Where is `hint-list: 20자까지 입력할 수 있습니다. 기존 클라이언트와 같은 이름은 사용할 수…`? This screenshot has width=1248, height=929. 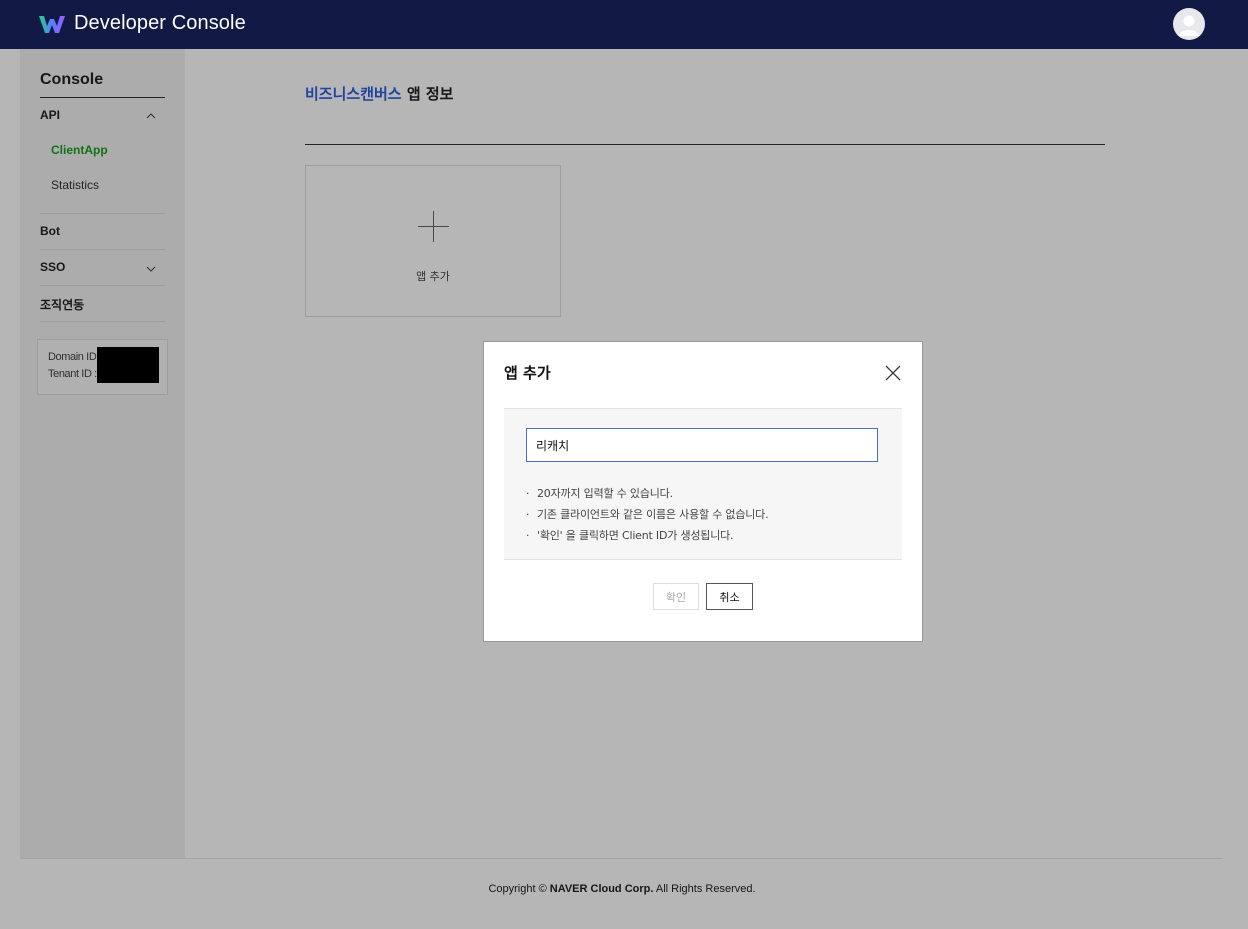
hint-list: 20자까지 입력할 수 있습니다. 기존 클라이언트와 같은 이름은 사용할 수… is located at coordinates (647, 514).